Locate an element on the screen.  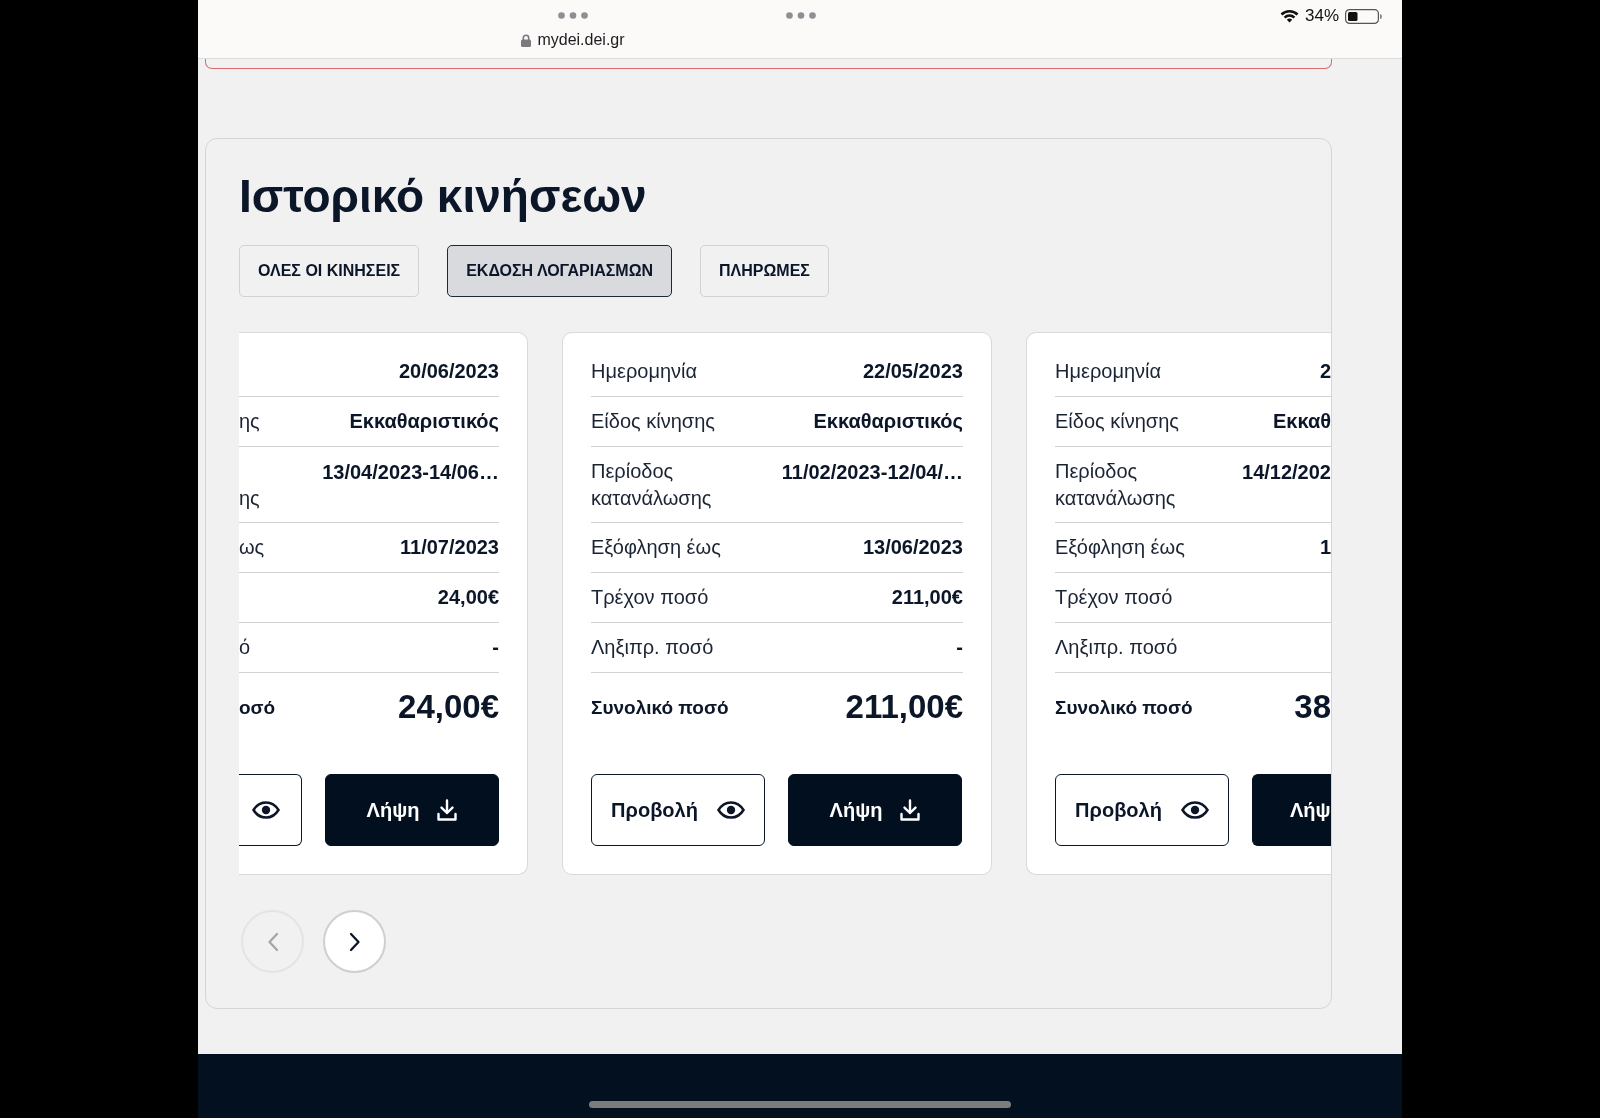
filter-tab: ΠΛΗΡΩΜΕΣ is located at coordinates (764, 271).